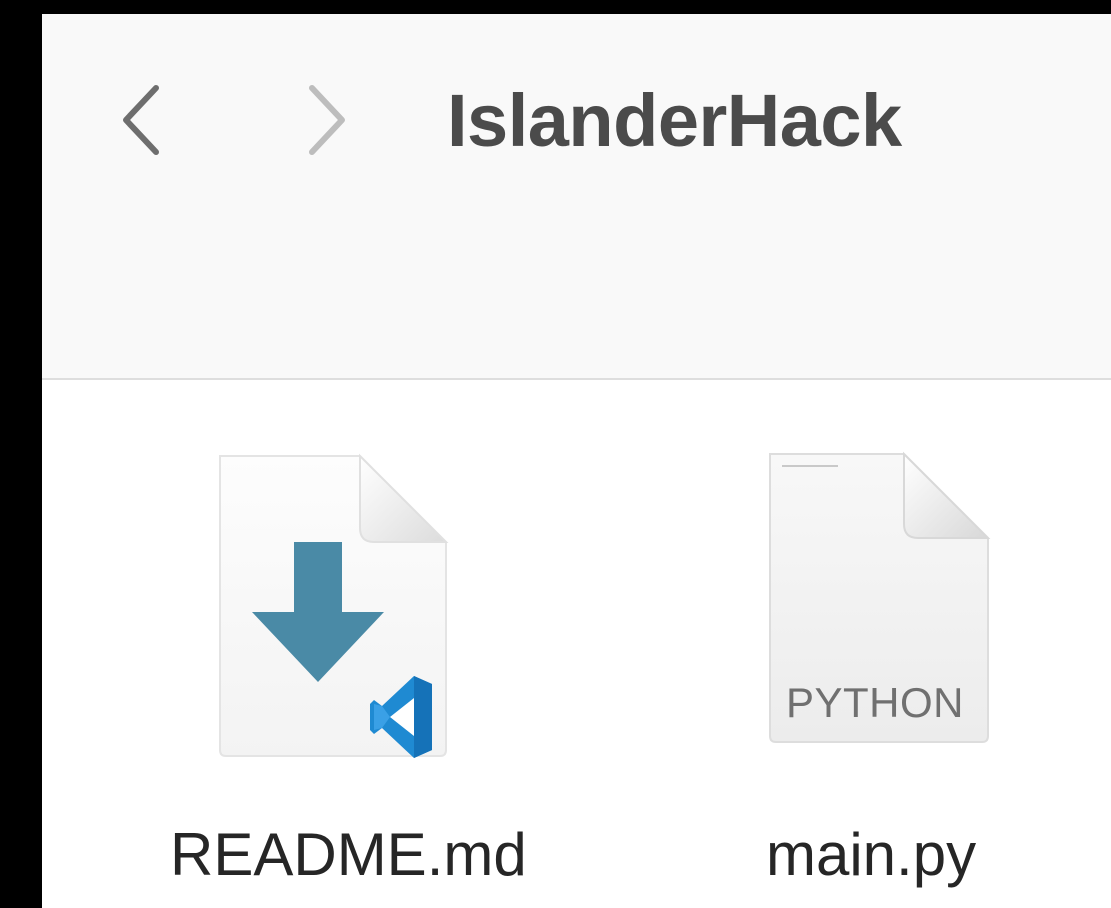 This screenshot has height=908, width=1111. I want to click on chevron-right-icon, so click(327, 120).